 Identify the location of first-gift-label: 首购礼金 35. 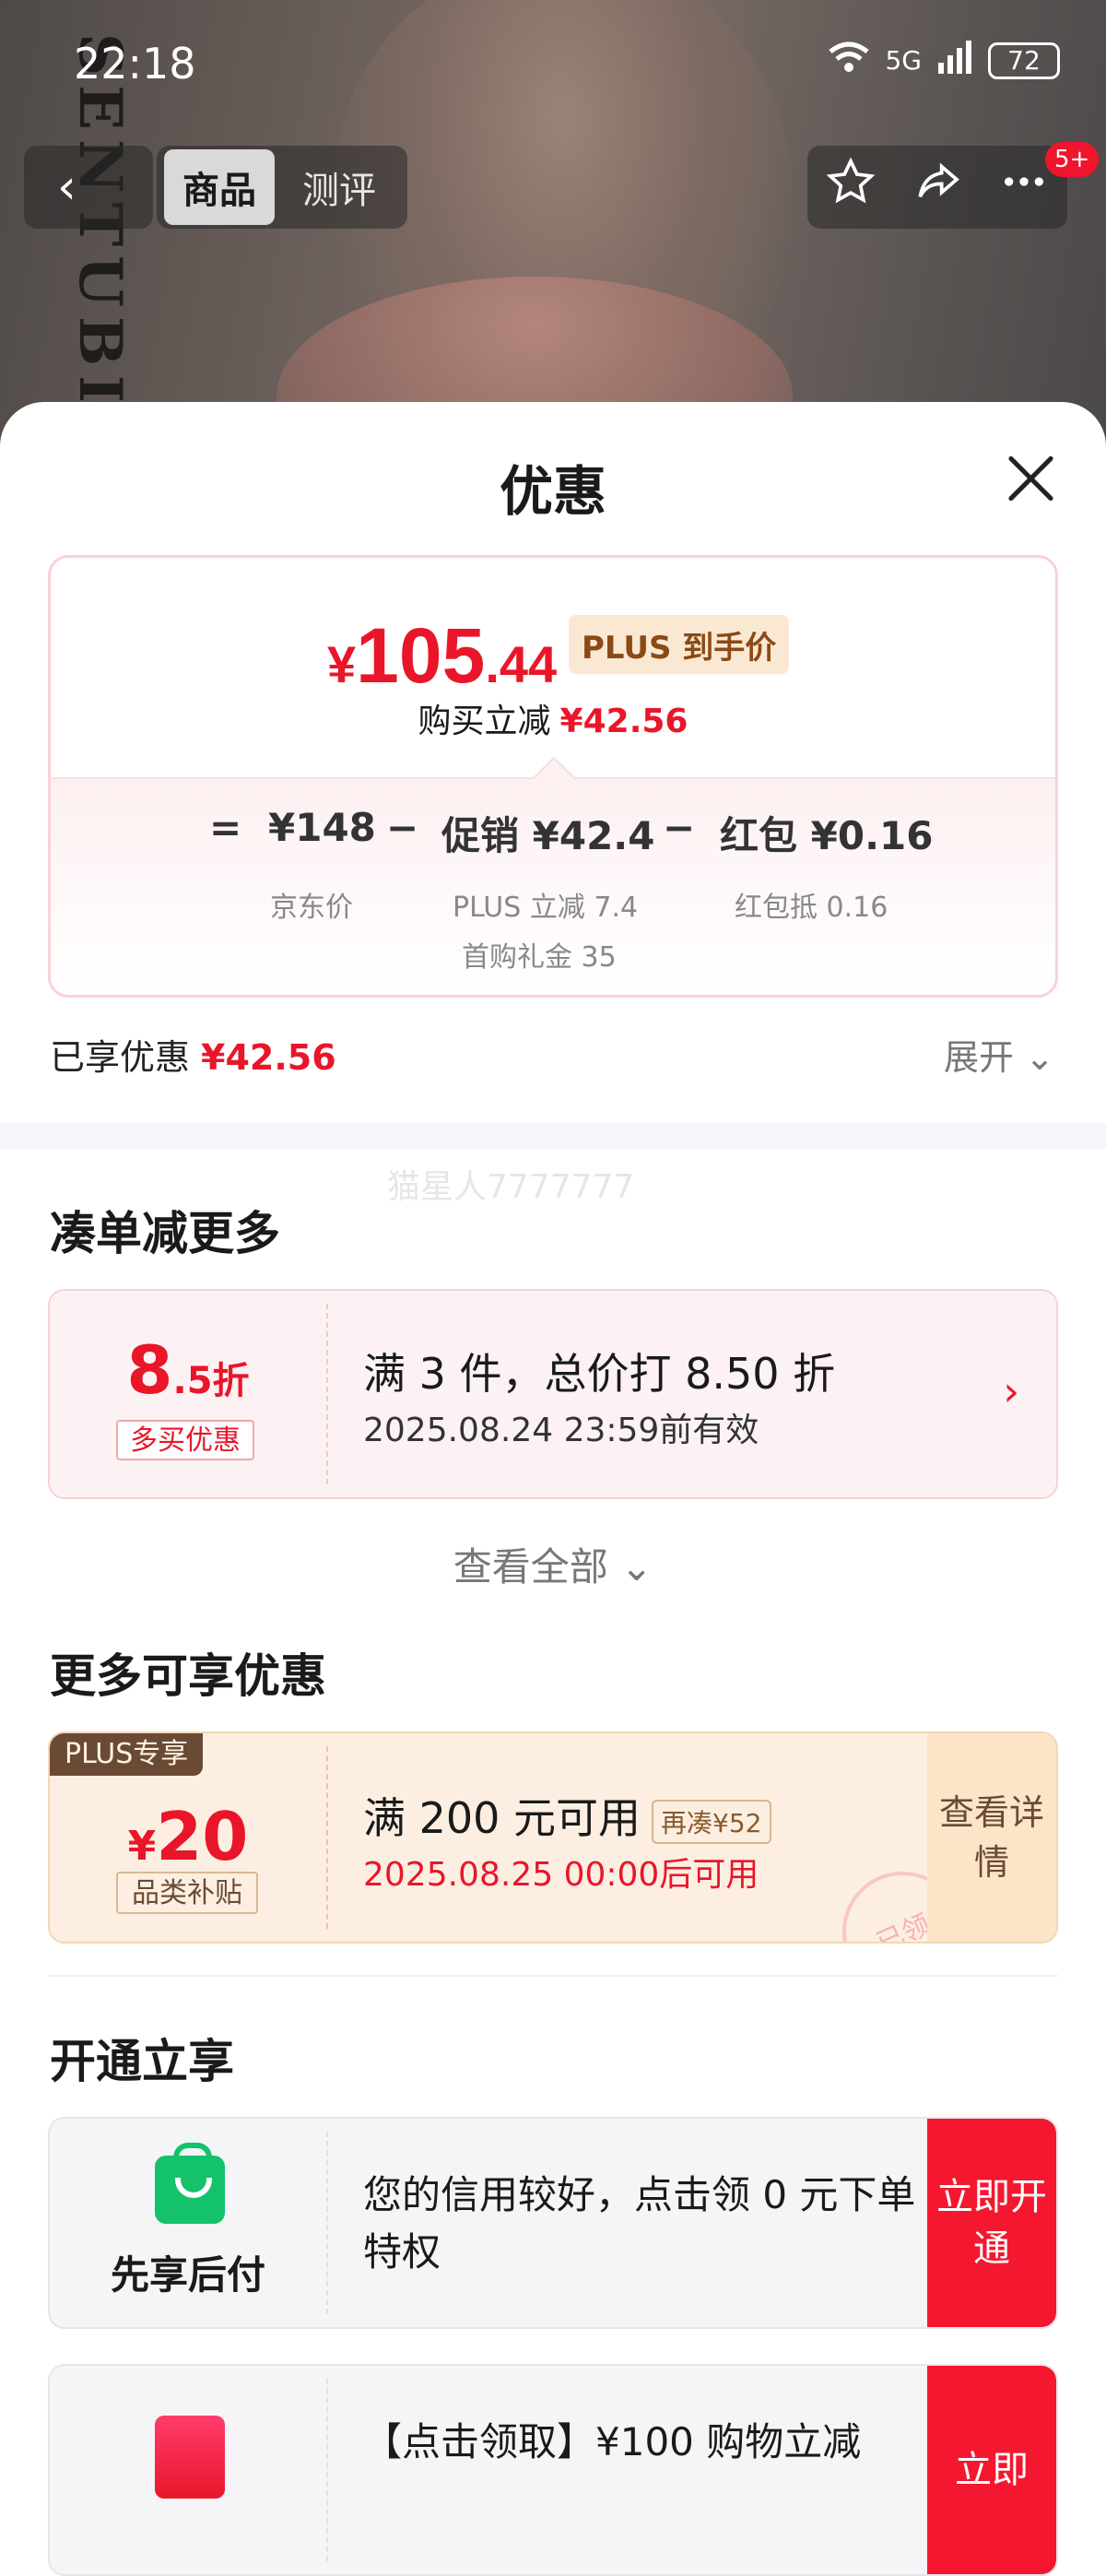
(539, 957).